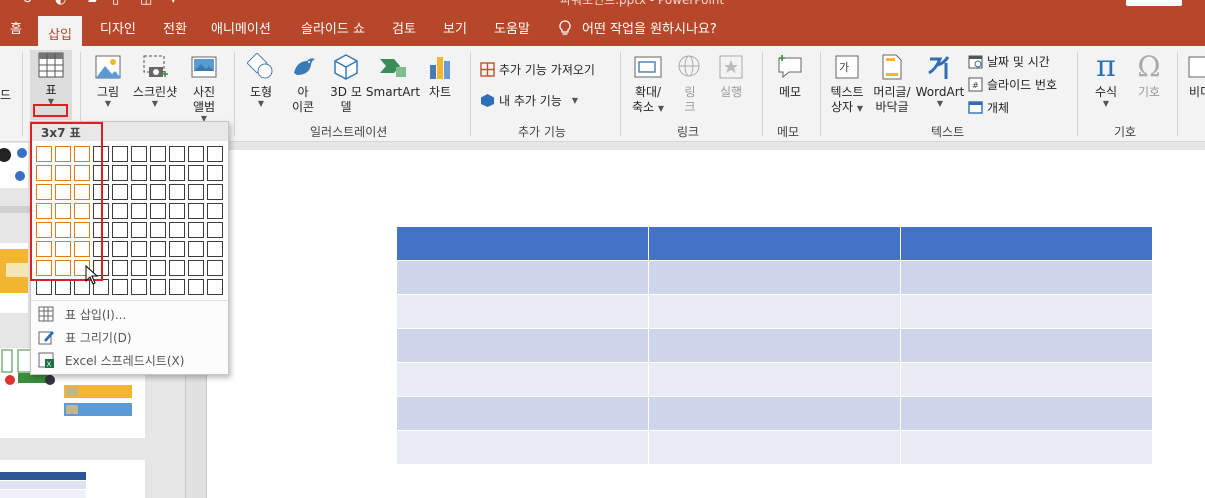 The height and width of the screenshot is (498, 1205). Describe the element at coordinates (346, 83) in the screenshot. I see `3d-models-button: 3D 모 델` at that location.